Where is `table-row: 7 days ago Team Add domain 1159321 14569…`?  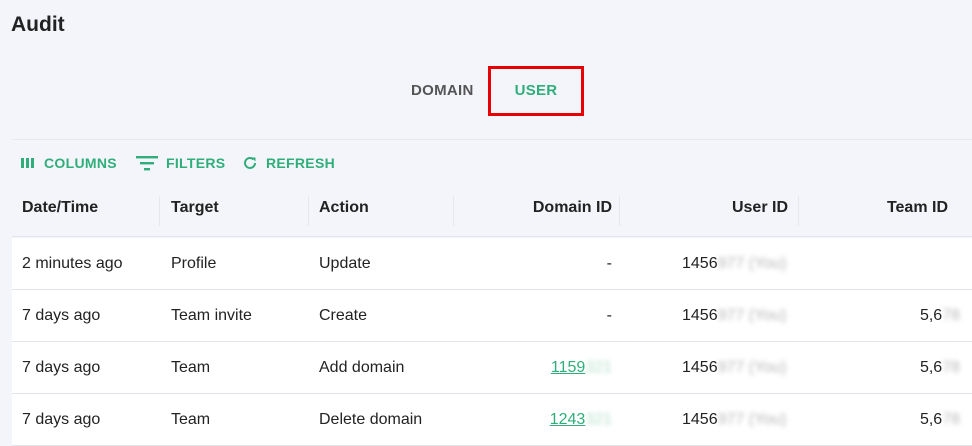
table-row: 7 days ago Team Add domain 1159321 14569… is located at coordinates (492, 368).